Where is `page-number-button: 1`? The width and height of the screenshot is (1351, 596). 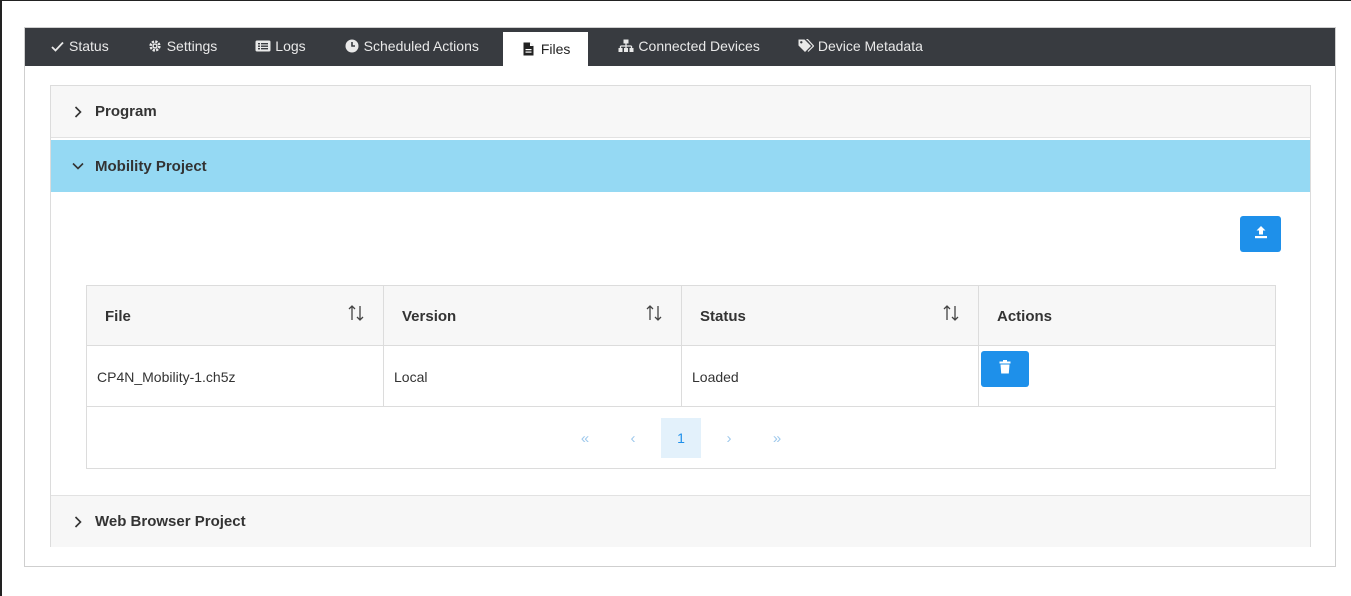
page-number-button: 1 is located at coordinates (681, 438).